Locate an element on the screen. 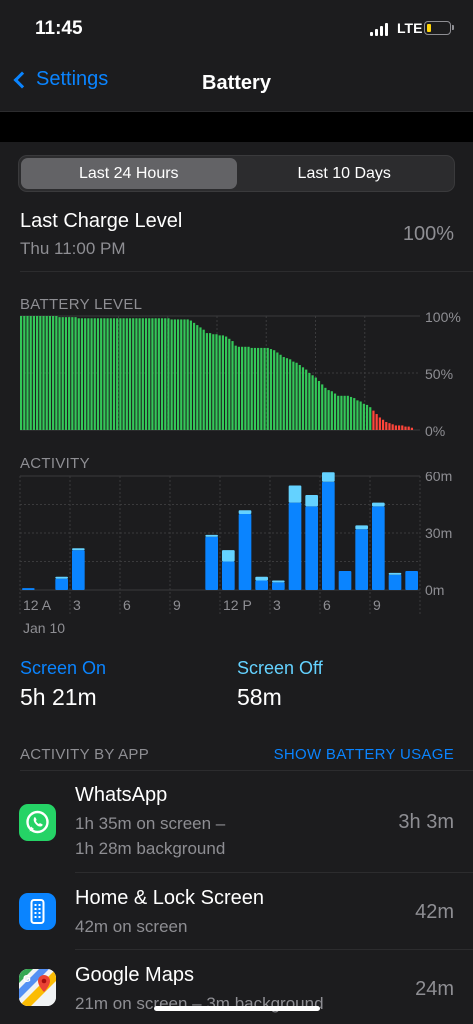  last-charge-value: 100% is located at coordinates (428, 234).